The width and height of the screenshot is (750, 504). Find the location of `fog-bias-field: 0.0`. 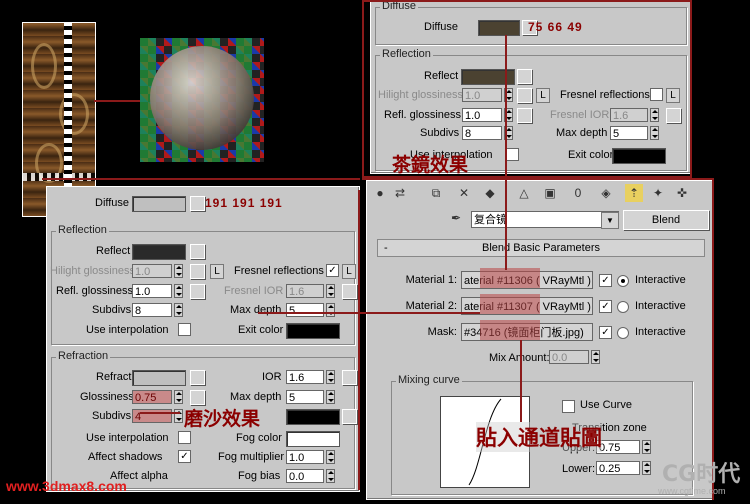

fog-bias-field: 0.0 is located at coordinates (305, 476).